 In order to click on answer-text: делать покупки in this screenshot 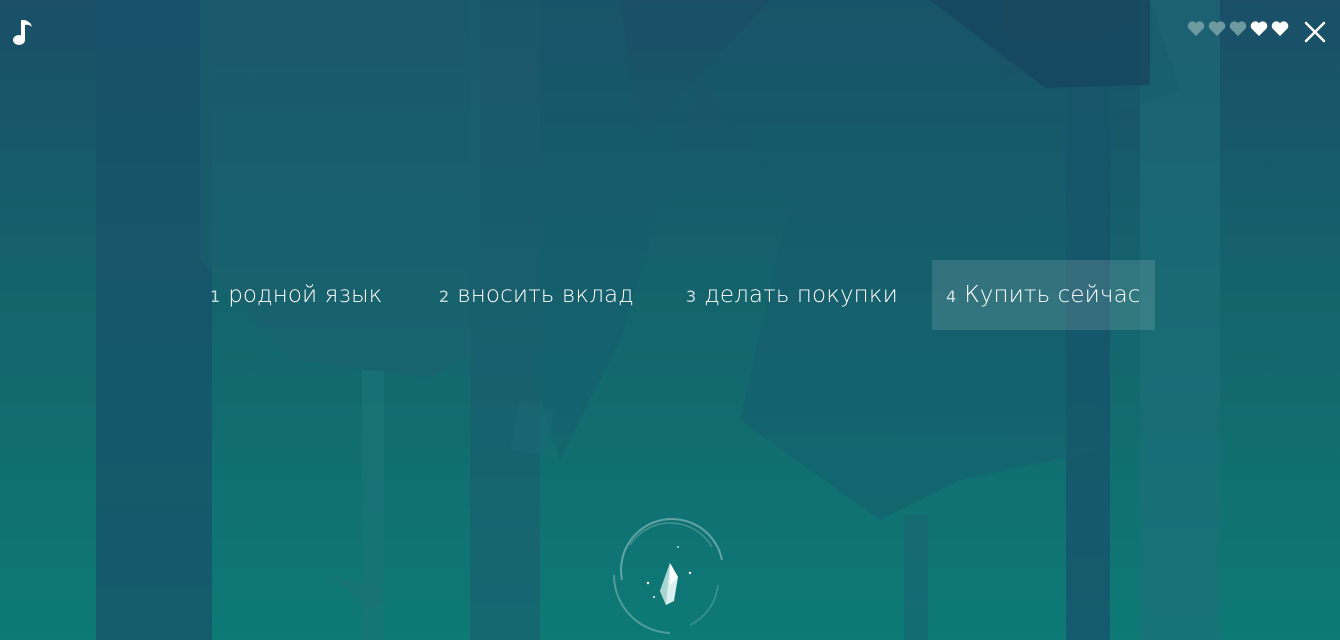, I will do `click(801, 295)`.